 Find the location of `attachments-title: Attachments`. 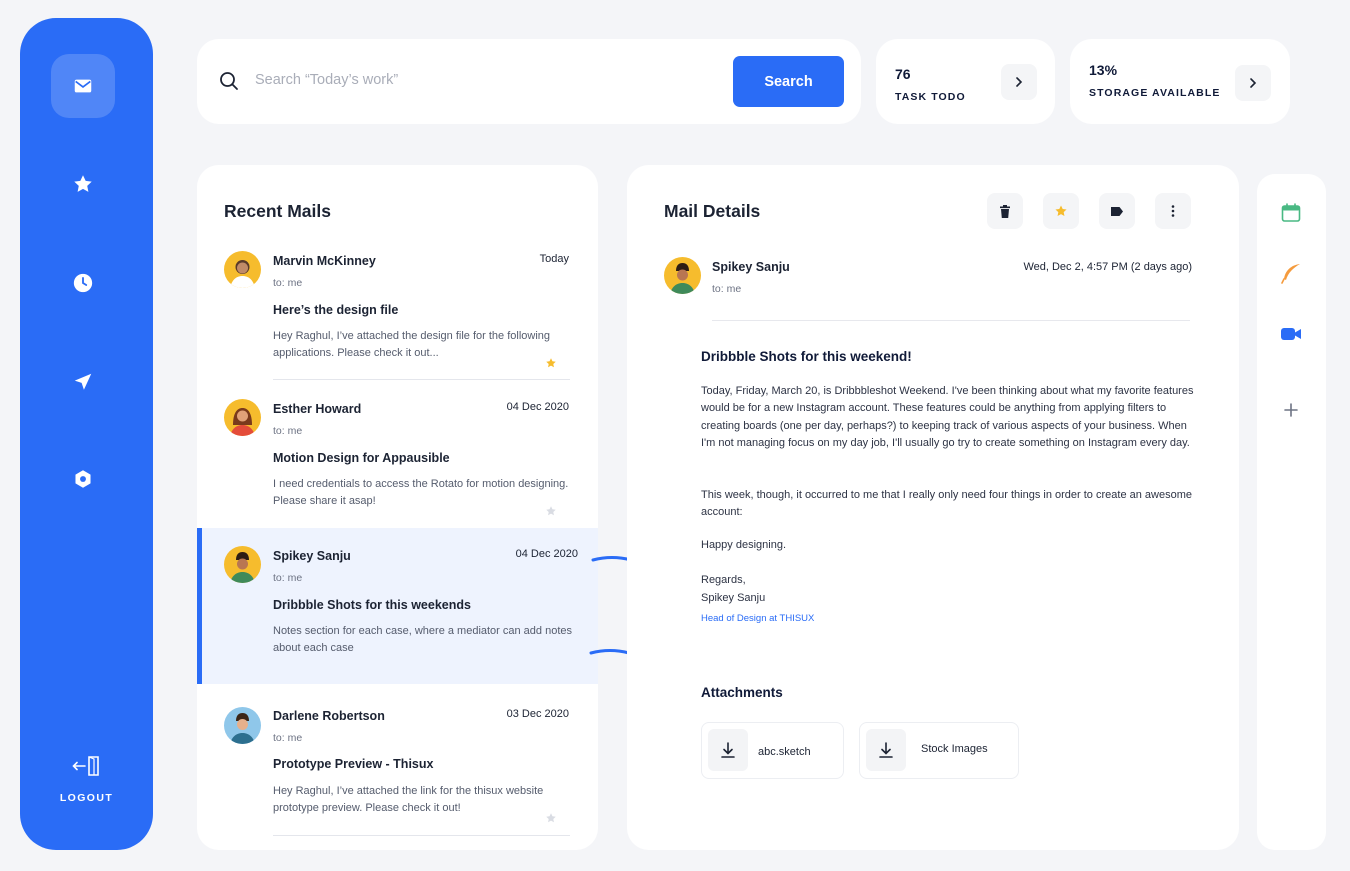

attachments-title: Attachments is located at coordinates (742, 692).